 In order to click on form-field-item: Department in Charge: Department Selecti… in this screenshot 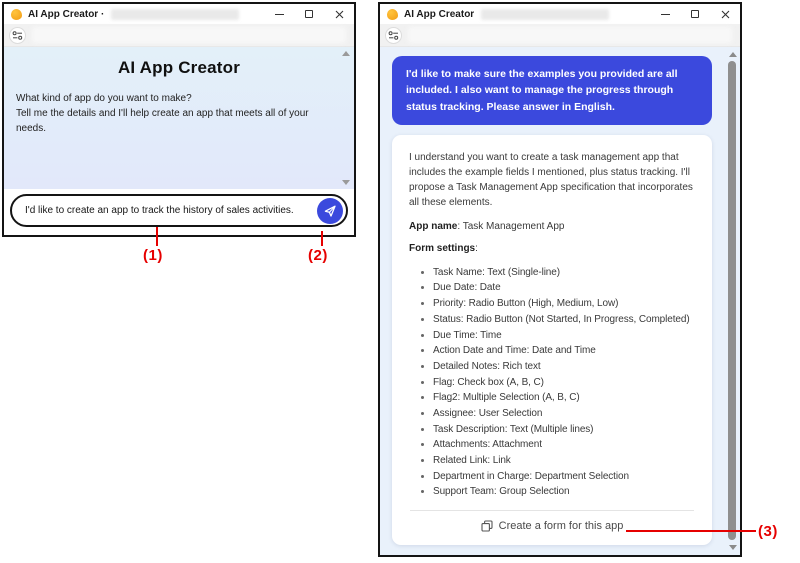, I will do `click(564, 477)`.